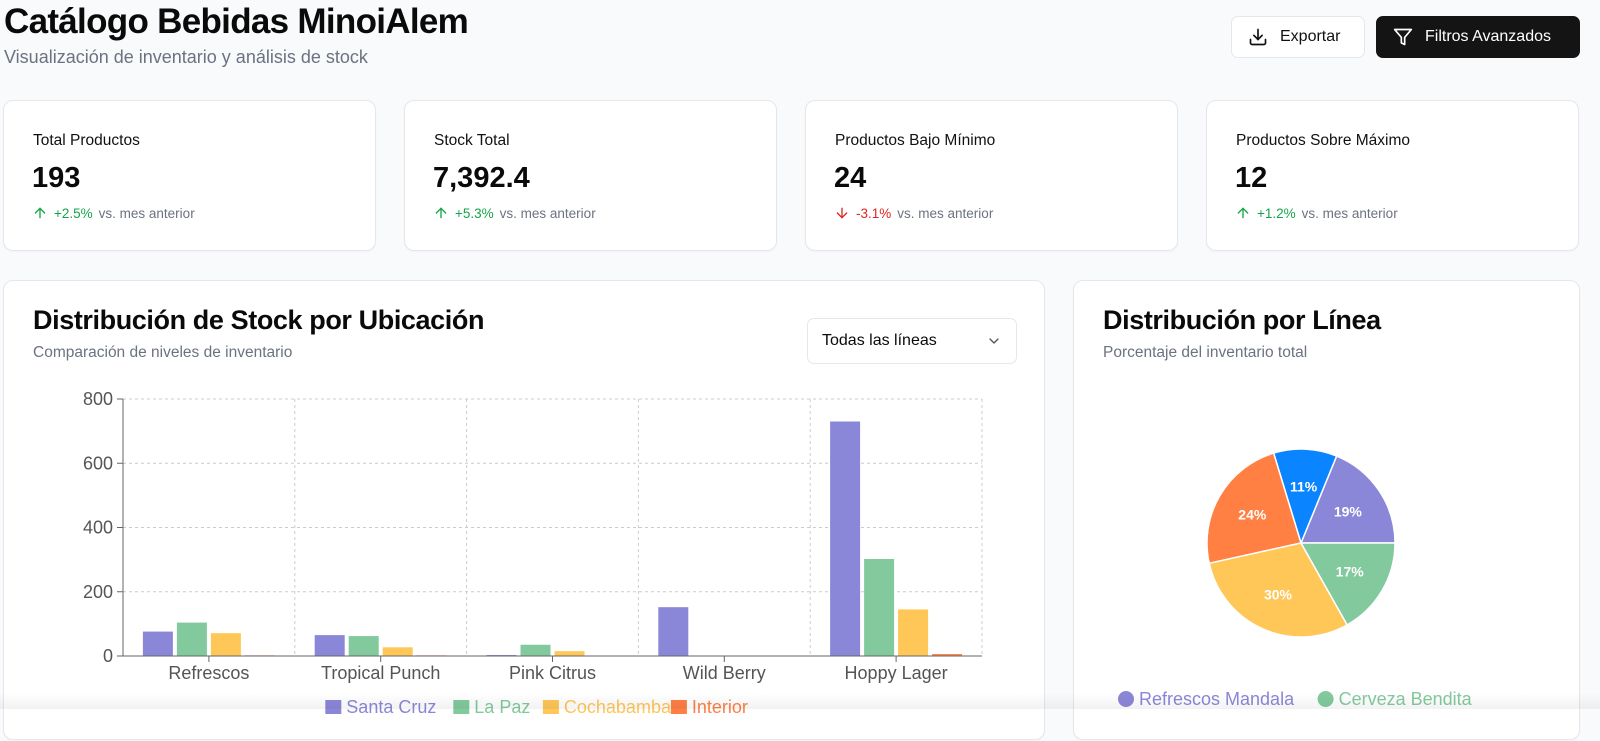  What do you see at coordinates (536, 707) in the screenshot?
I see `bar-legend: Santa Cruz La Paz Cochabamba Interior` at bounding box center [536, 707].